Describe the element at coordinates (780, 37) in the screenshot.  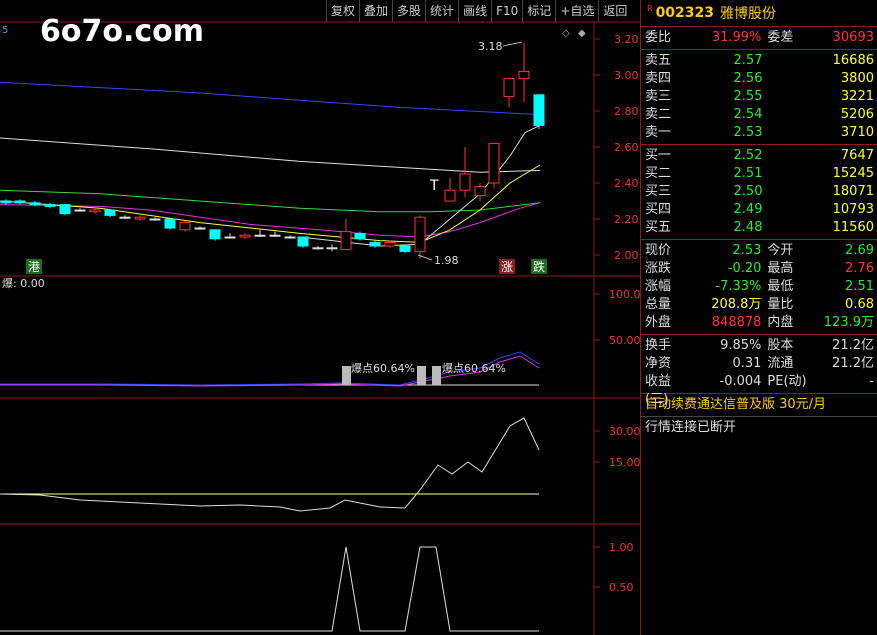
I see `weicha-label: 委差` at that location.